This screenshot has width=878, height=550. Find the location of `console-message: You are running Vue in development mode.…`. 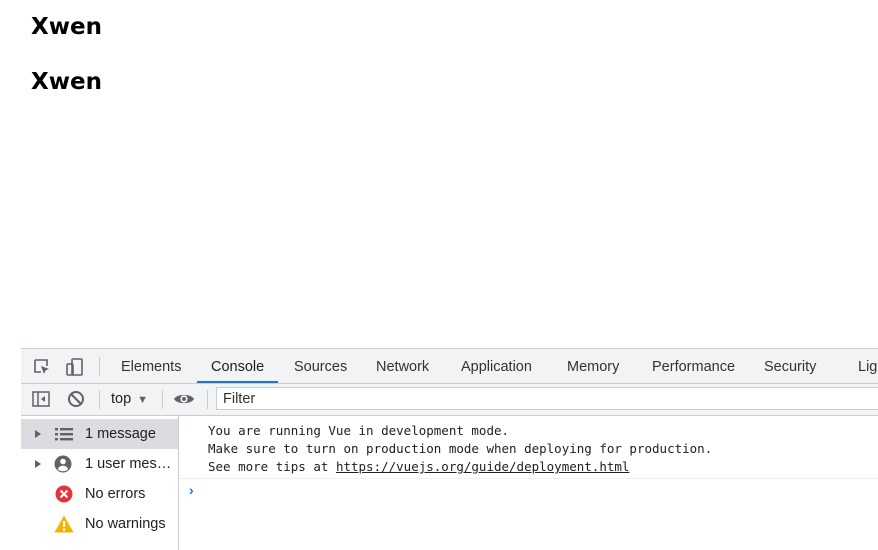

console-message: You are running Vue in development mode.… is located at coordinates (460, 449).